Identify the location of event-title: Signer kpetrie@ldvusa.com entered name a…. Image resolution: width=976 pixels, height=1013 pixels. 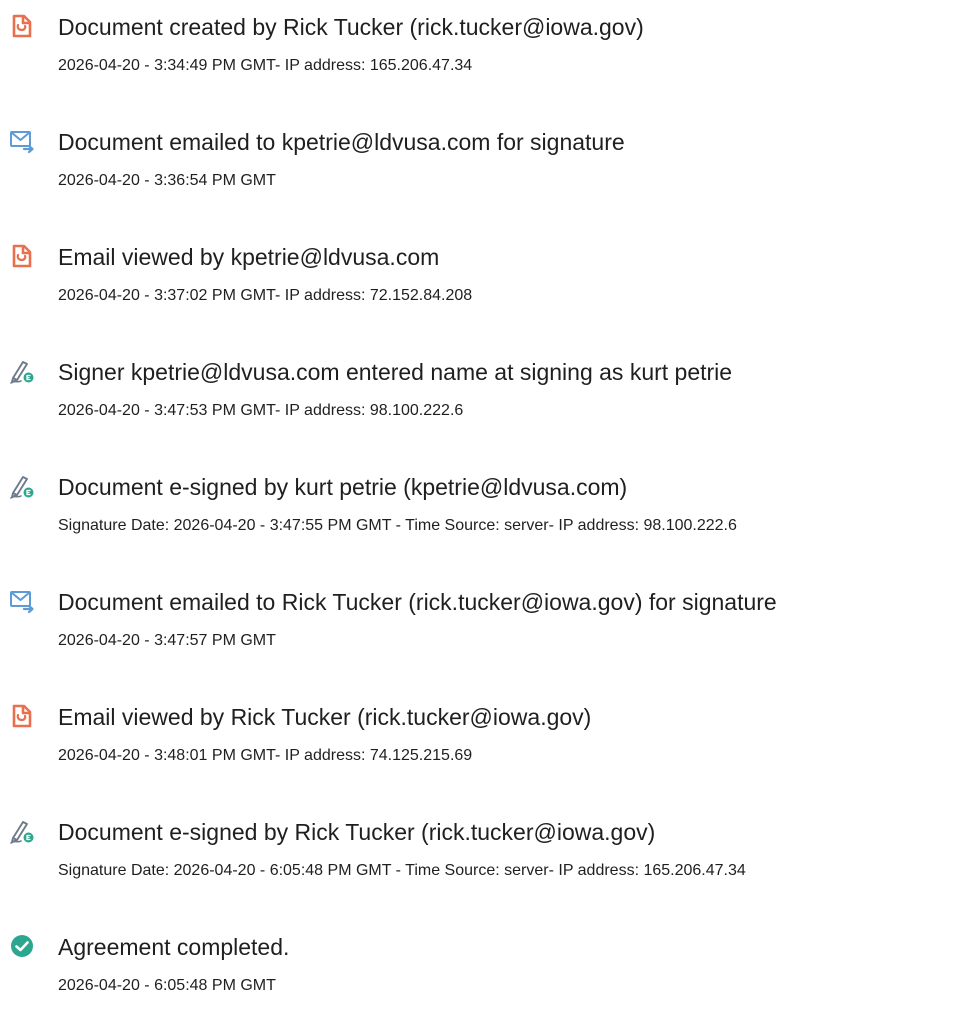
(395, 372).